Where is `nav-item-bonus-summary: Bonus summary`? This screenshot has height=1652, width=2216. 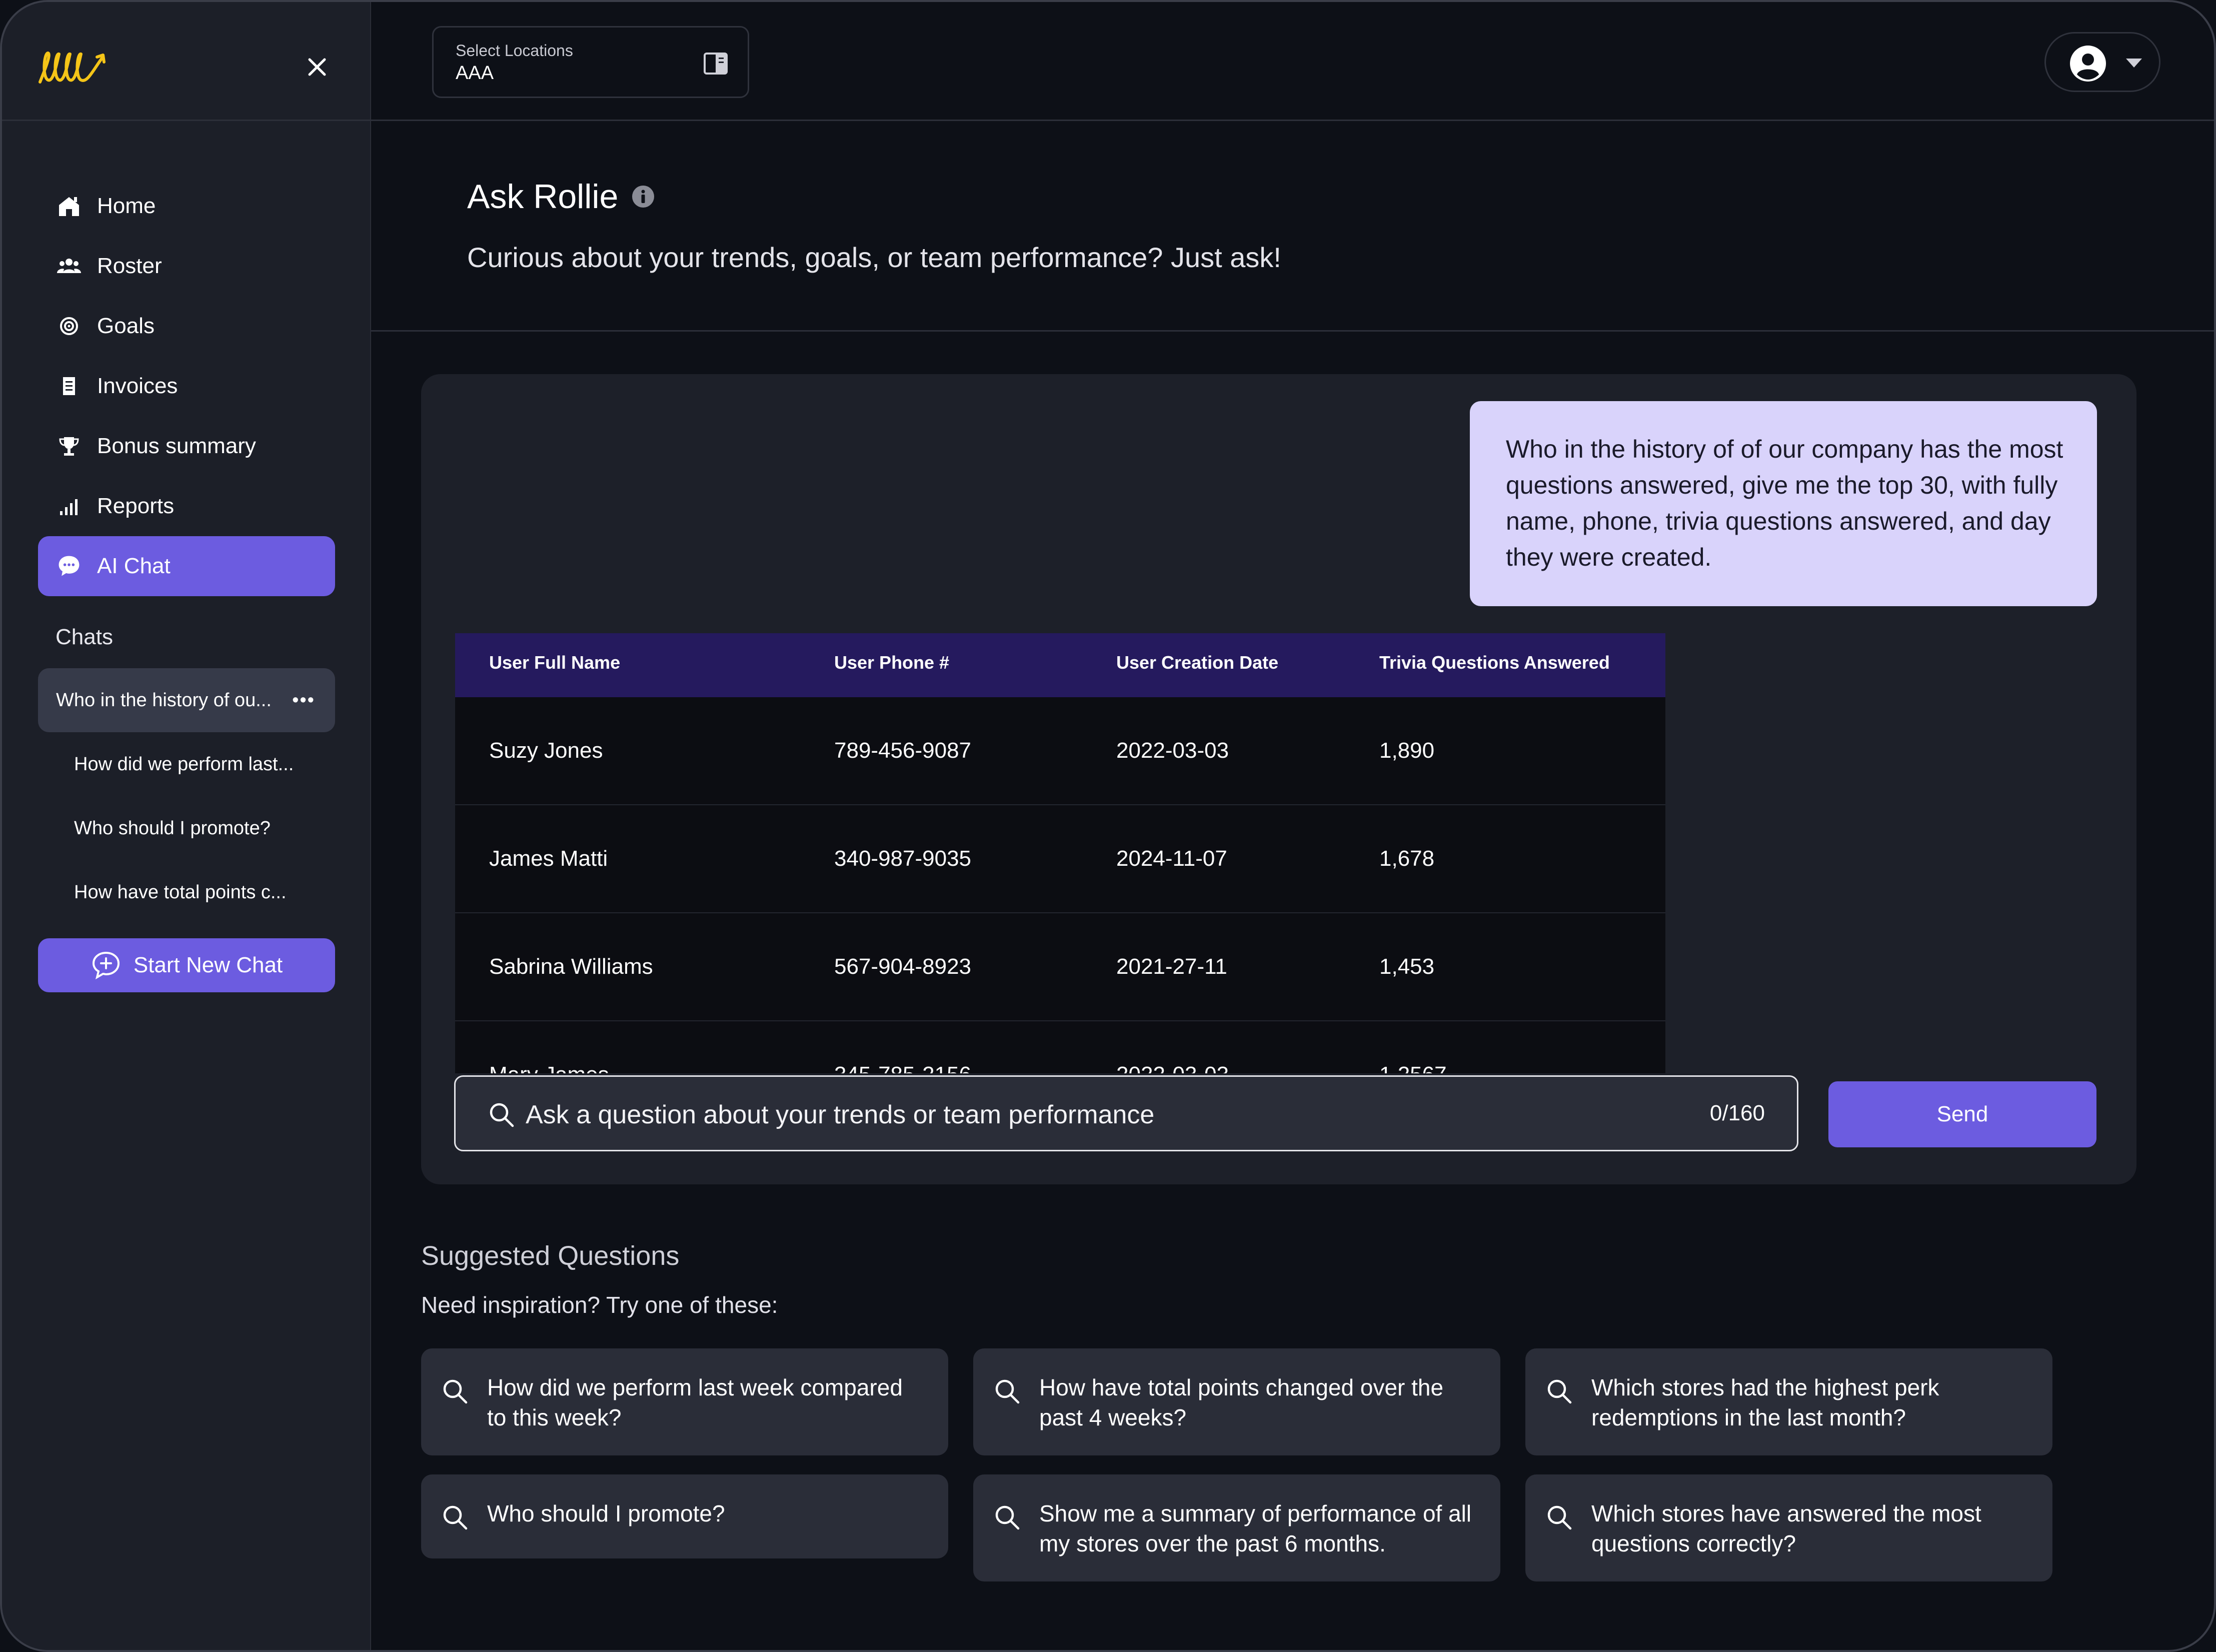
nav-item-bonus-summary: Bonus summary is located at coordinates (186, 446).